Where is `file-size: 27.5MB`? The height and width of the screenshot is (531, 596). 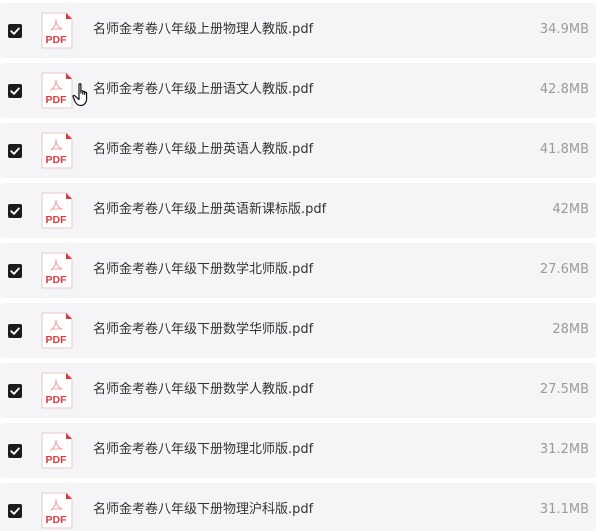
file-size: 27.5MB is located at coordinates (564, 389).